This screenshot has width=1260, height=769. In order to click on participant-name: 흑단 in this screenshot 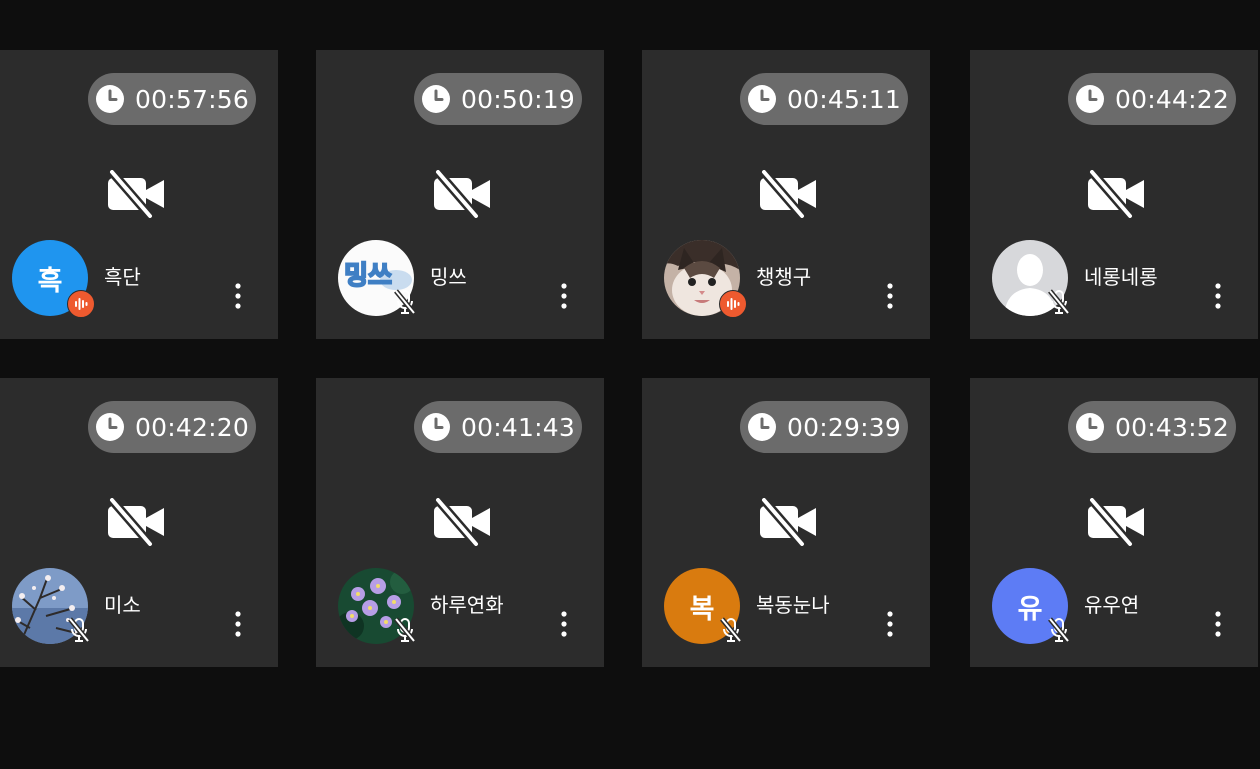, I will do `click(122, 277)`.